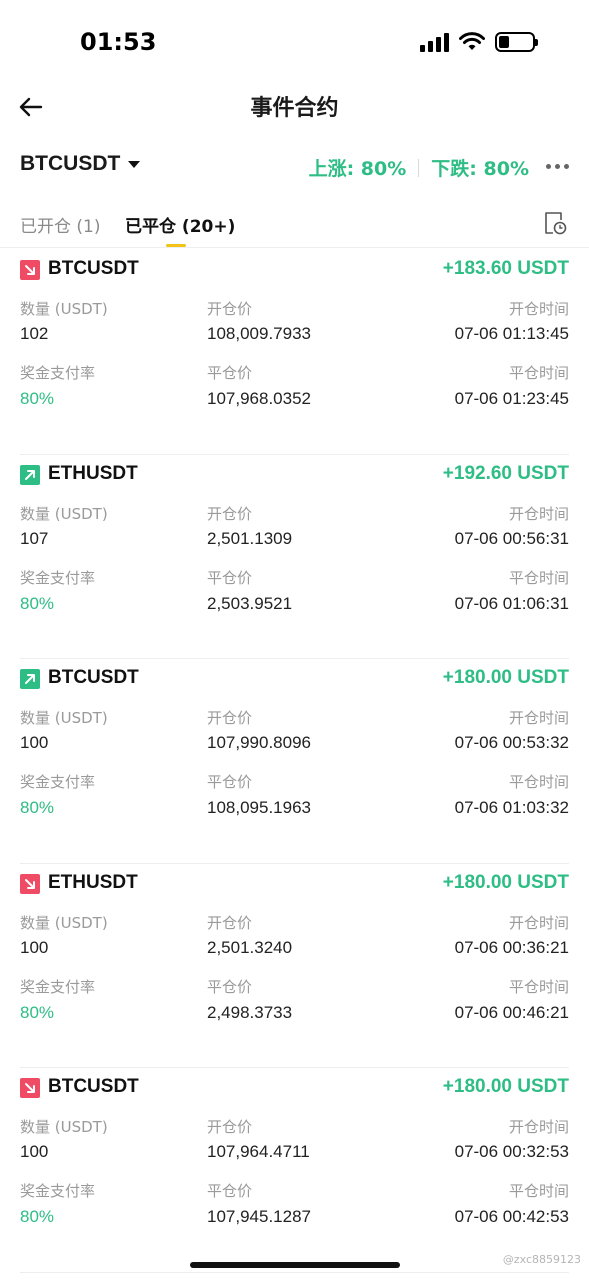 Image resolution: width=589 pixels, height=1280 pixels. I want to click on open-price-value: 2,501.1309, so click(250, 538).